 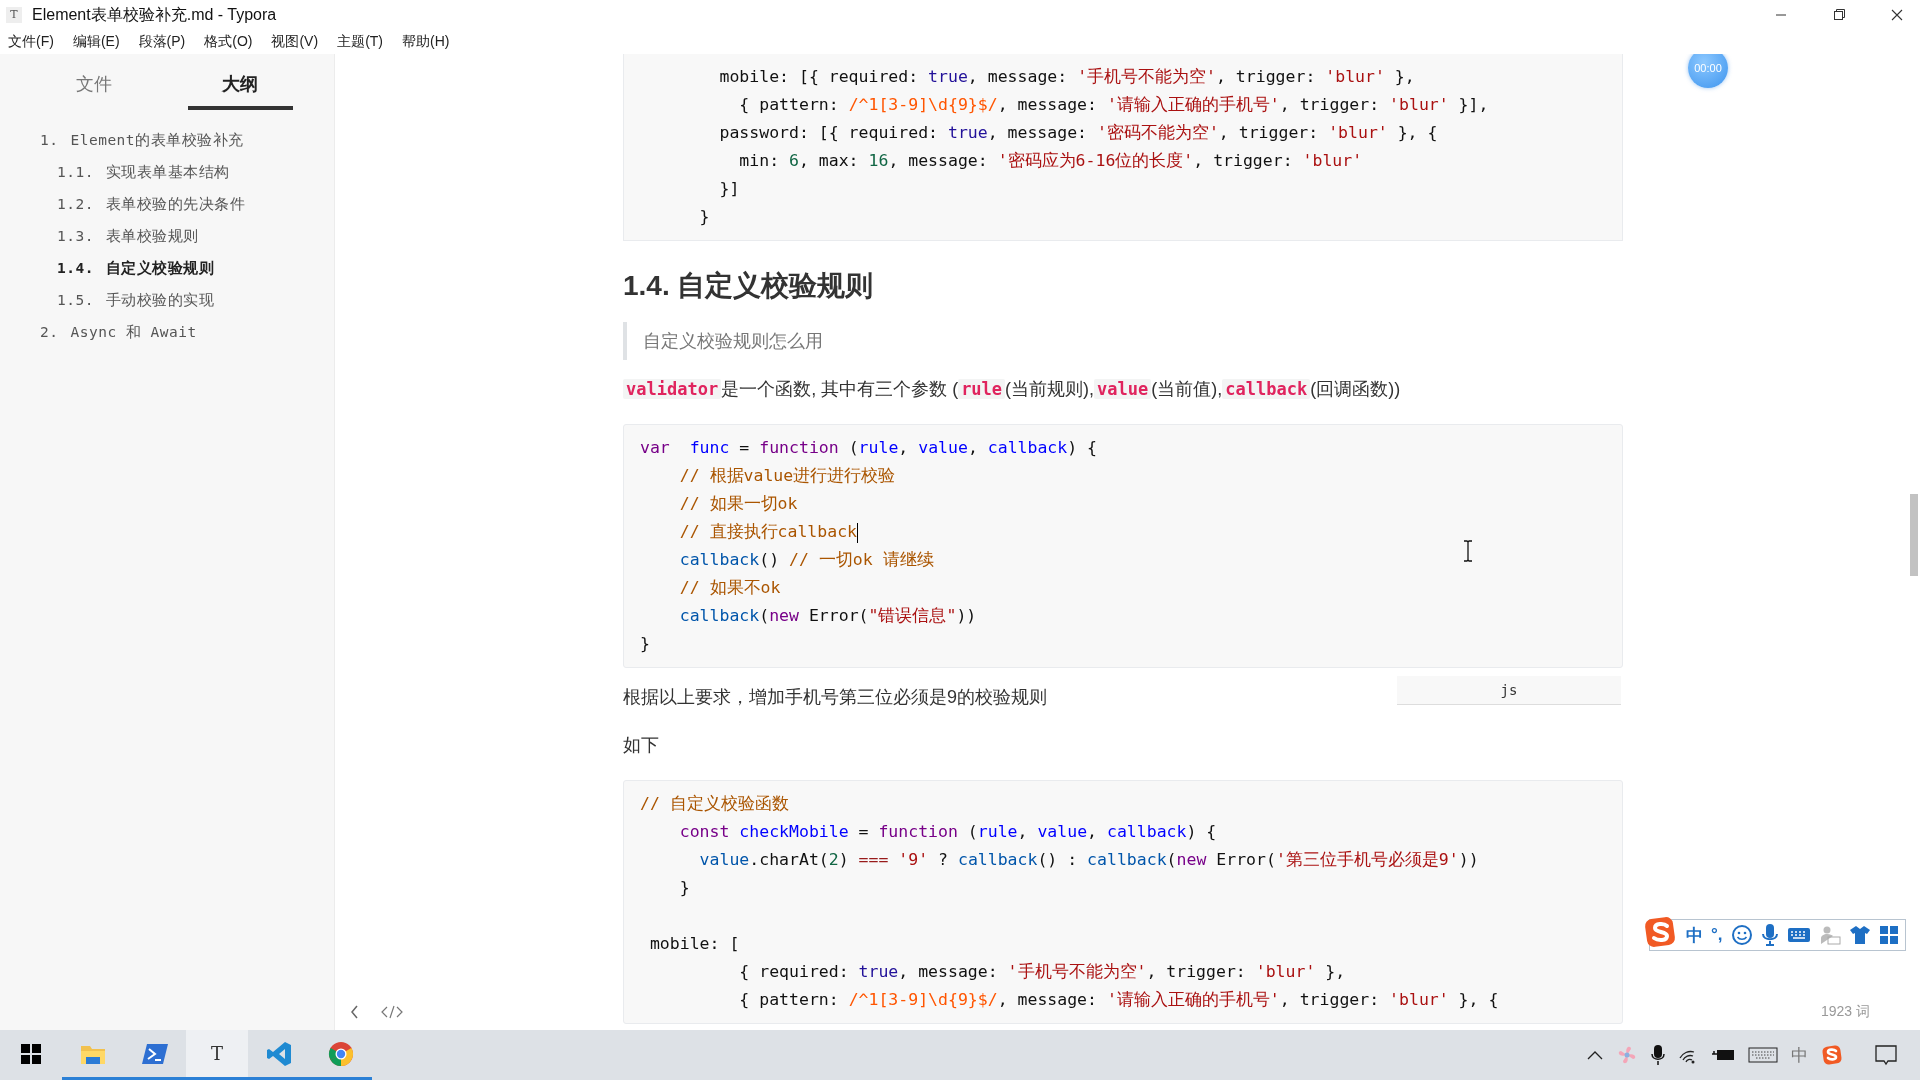 I want to click on app-letter-icon: T, so click(x=217, y=1053).